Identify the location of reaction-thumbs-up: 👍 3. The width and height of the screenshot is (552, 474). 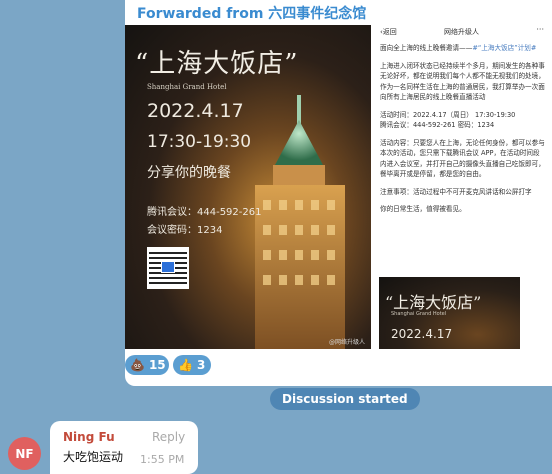
(192, 365).